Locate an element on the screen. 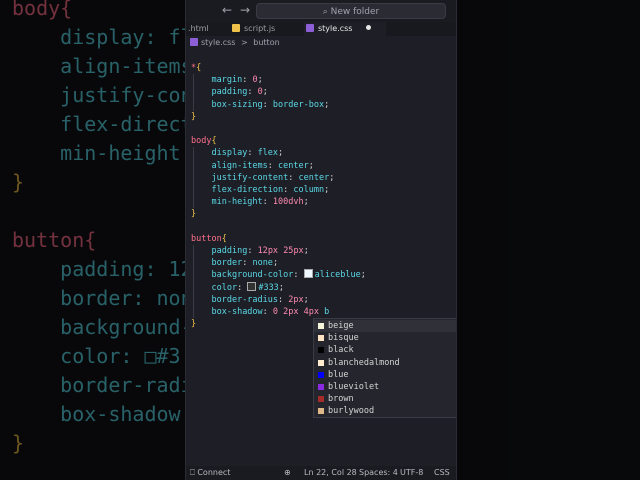 The height and width of the screenshot is (480, 640). autocomplete-item: blanchedalmond is located at coordinates (385, 363).